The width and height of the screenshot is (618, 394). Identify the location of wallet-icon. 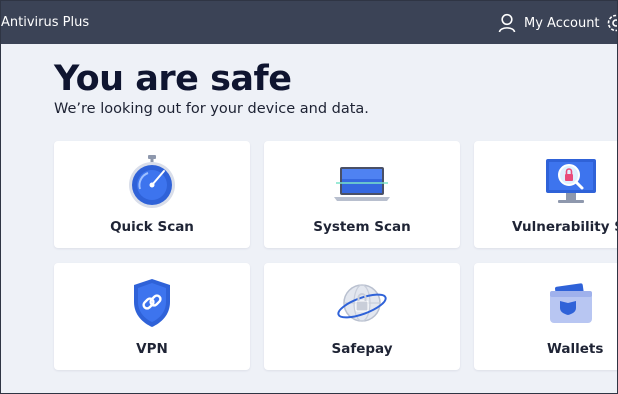
(571, 303).